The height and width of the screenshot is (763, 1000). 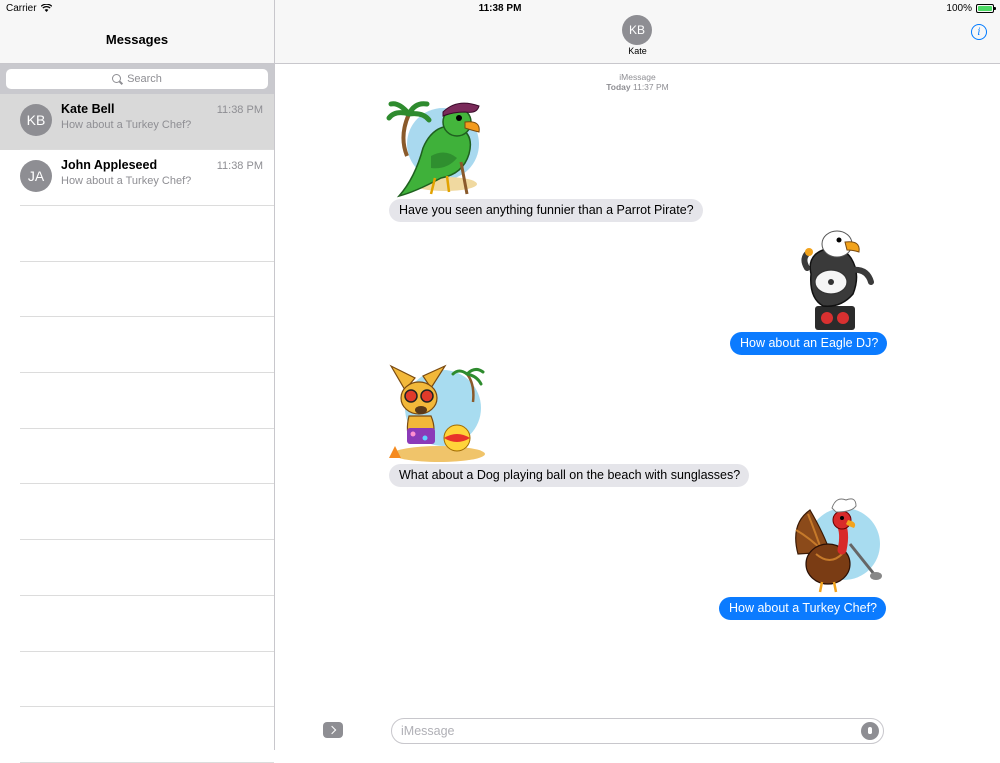 What do you see at coordinates (437, 148) in the screenshot?
I see `parrot-pirate-sticker` at bounding box center [437, 148].